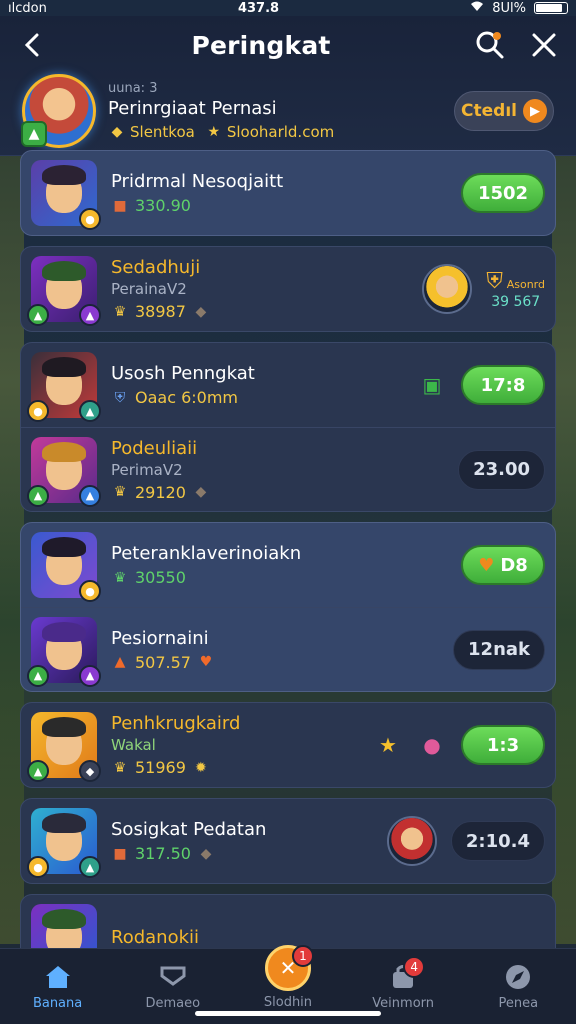 Image resolution: width=576 pixels, height=1024 pixels. What do you see at coordinates (288, 86) in the screenshot?
I see `header: Peringkat ▲ uuna: 3 Perinrgiaat Pernasi` at bounding box center [288, 86].